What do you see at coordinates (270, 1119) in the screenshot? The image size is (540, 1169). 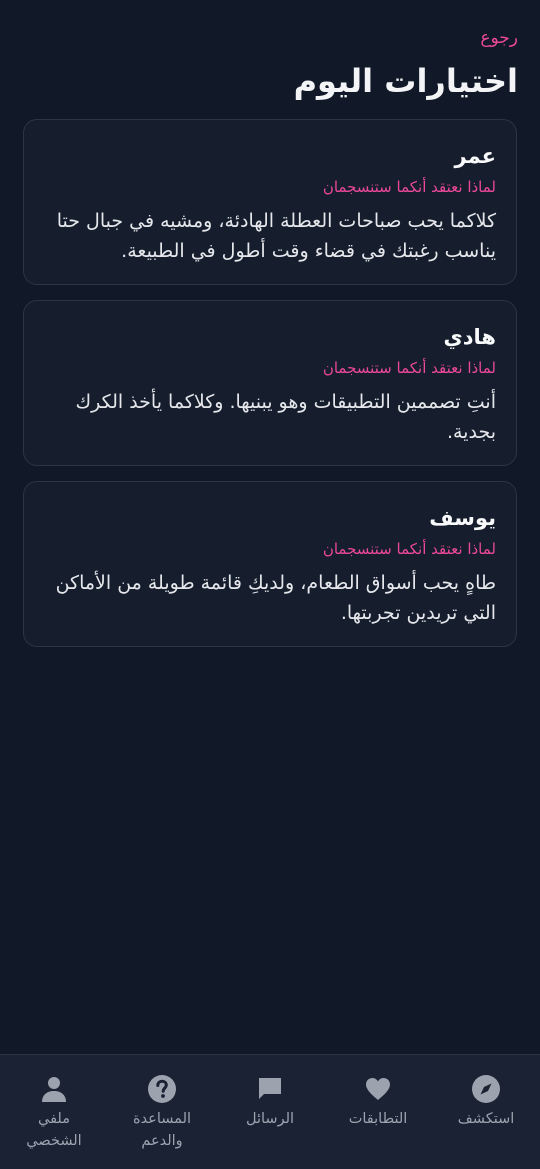 I see `nav-label: الرسائل` at bounding box center [270, 1119].